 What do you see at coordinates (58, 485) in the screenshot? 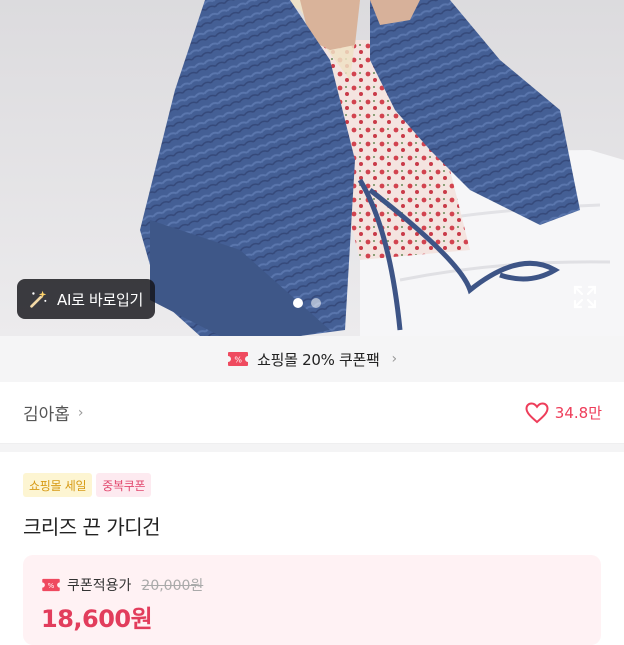
I see `sale-badge: 쇼핑몰 세일` at bounding box center [58, 485].